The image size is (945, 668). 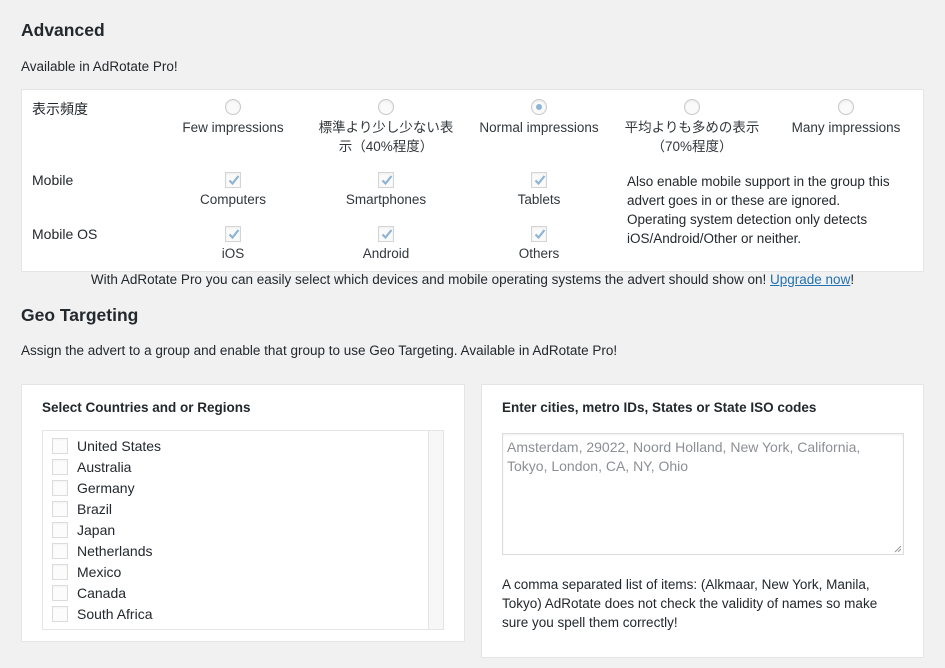 I want to click on country-item-australia: Australia, so click(x=91, y=466).